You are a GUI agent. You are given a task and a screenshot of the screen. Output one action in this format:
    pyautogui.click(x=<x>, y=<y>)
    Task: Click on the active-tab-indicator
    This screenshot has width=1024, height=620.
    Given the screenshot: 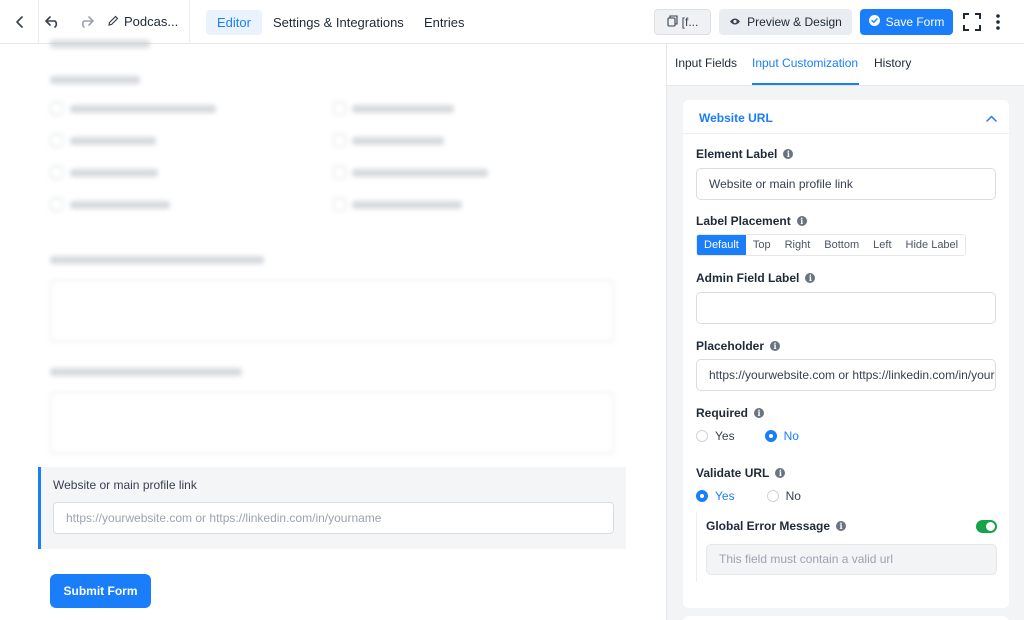 What is the action you would take?
    pyautogui.click(x=805, y=84)
    